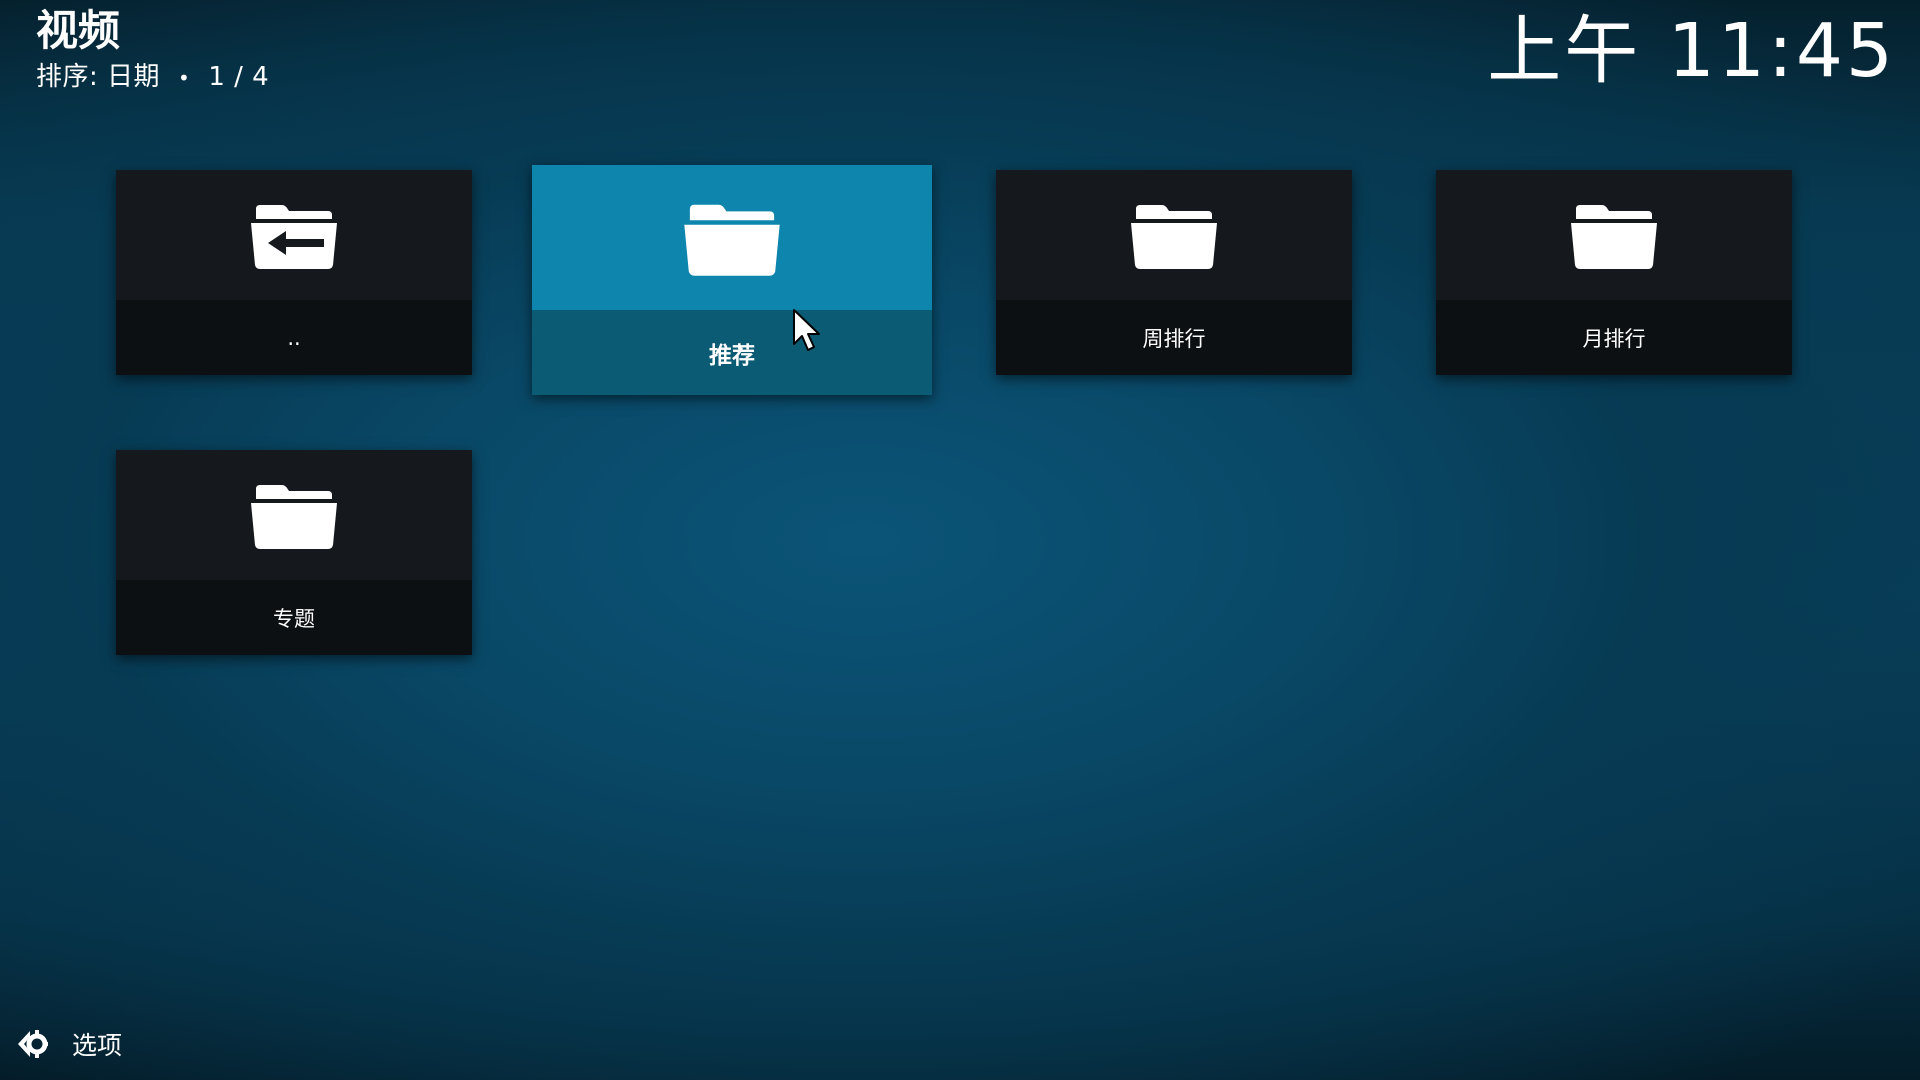 The image size is (1920, 1080). Describe the element at coordinates (1691, 51) in the screenshot. I see `clock: 上午 11:45` at that location.